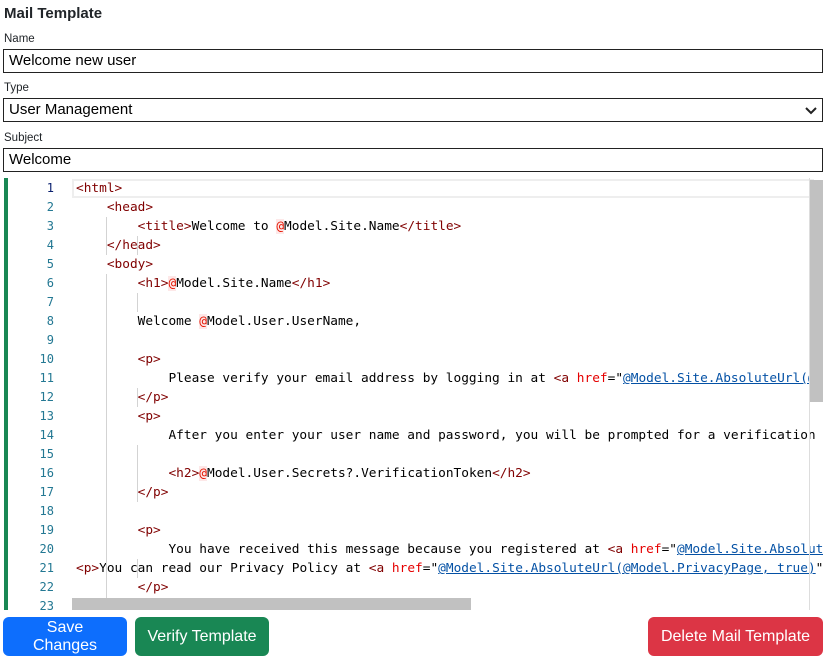 This screenshot has width=828, height=661. I want to click on line-number: 15, so click(46, 454).